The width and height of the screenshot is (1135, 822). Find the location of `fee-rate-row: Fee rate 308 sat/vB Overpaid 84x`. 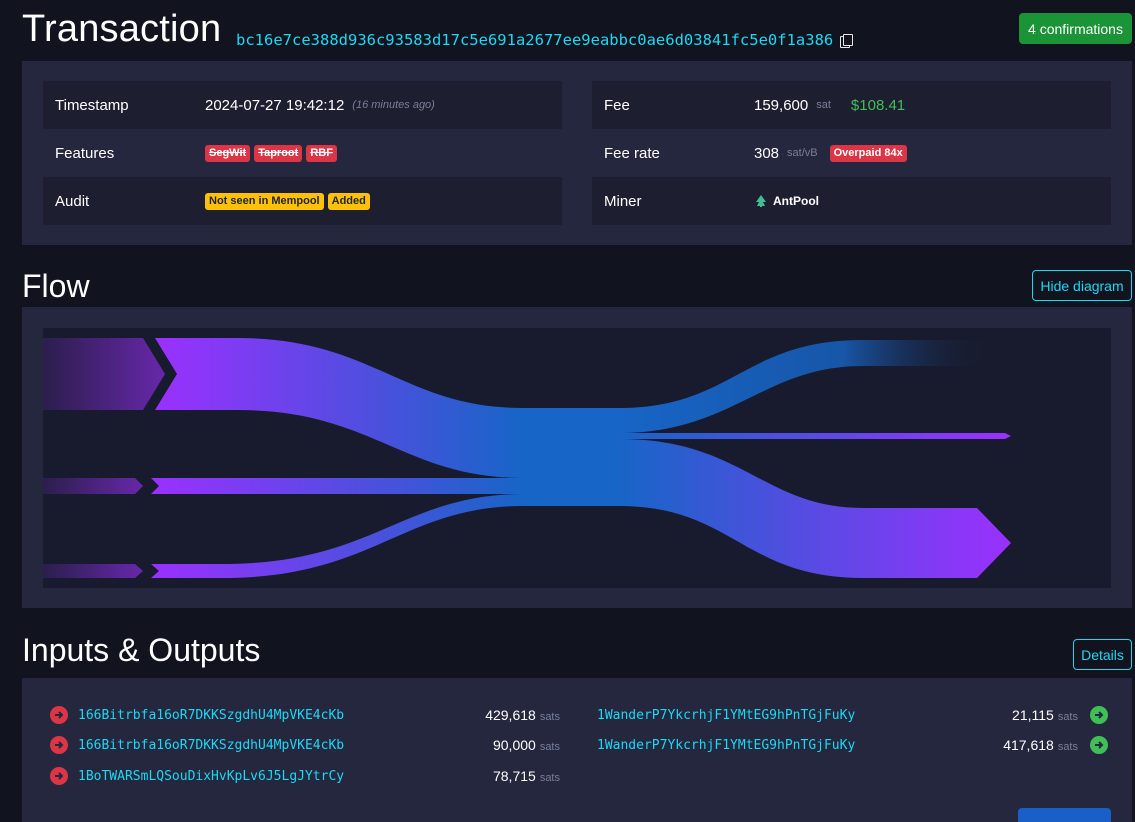

fee-rate-row: Fee rate 308 sat/vB Overpaid 84x is located at coordinates (851, 153).